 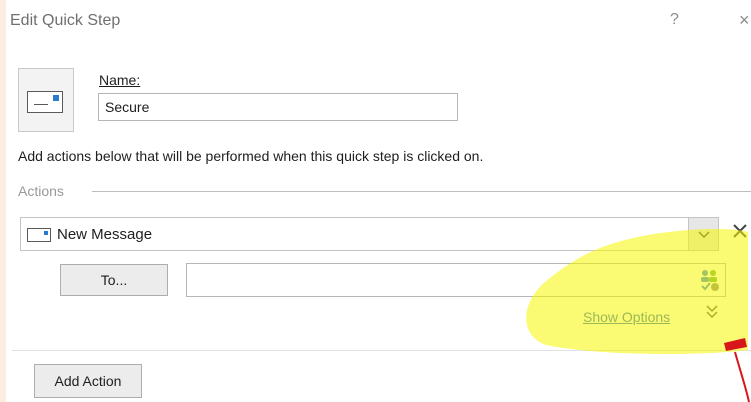 What do you see at coordinates (421, 191) in the screenshot?
I see `actions-divider` at bounding box center [421, 191].